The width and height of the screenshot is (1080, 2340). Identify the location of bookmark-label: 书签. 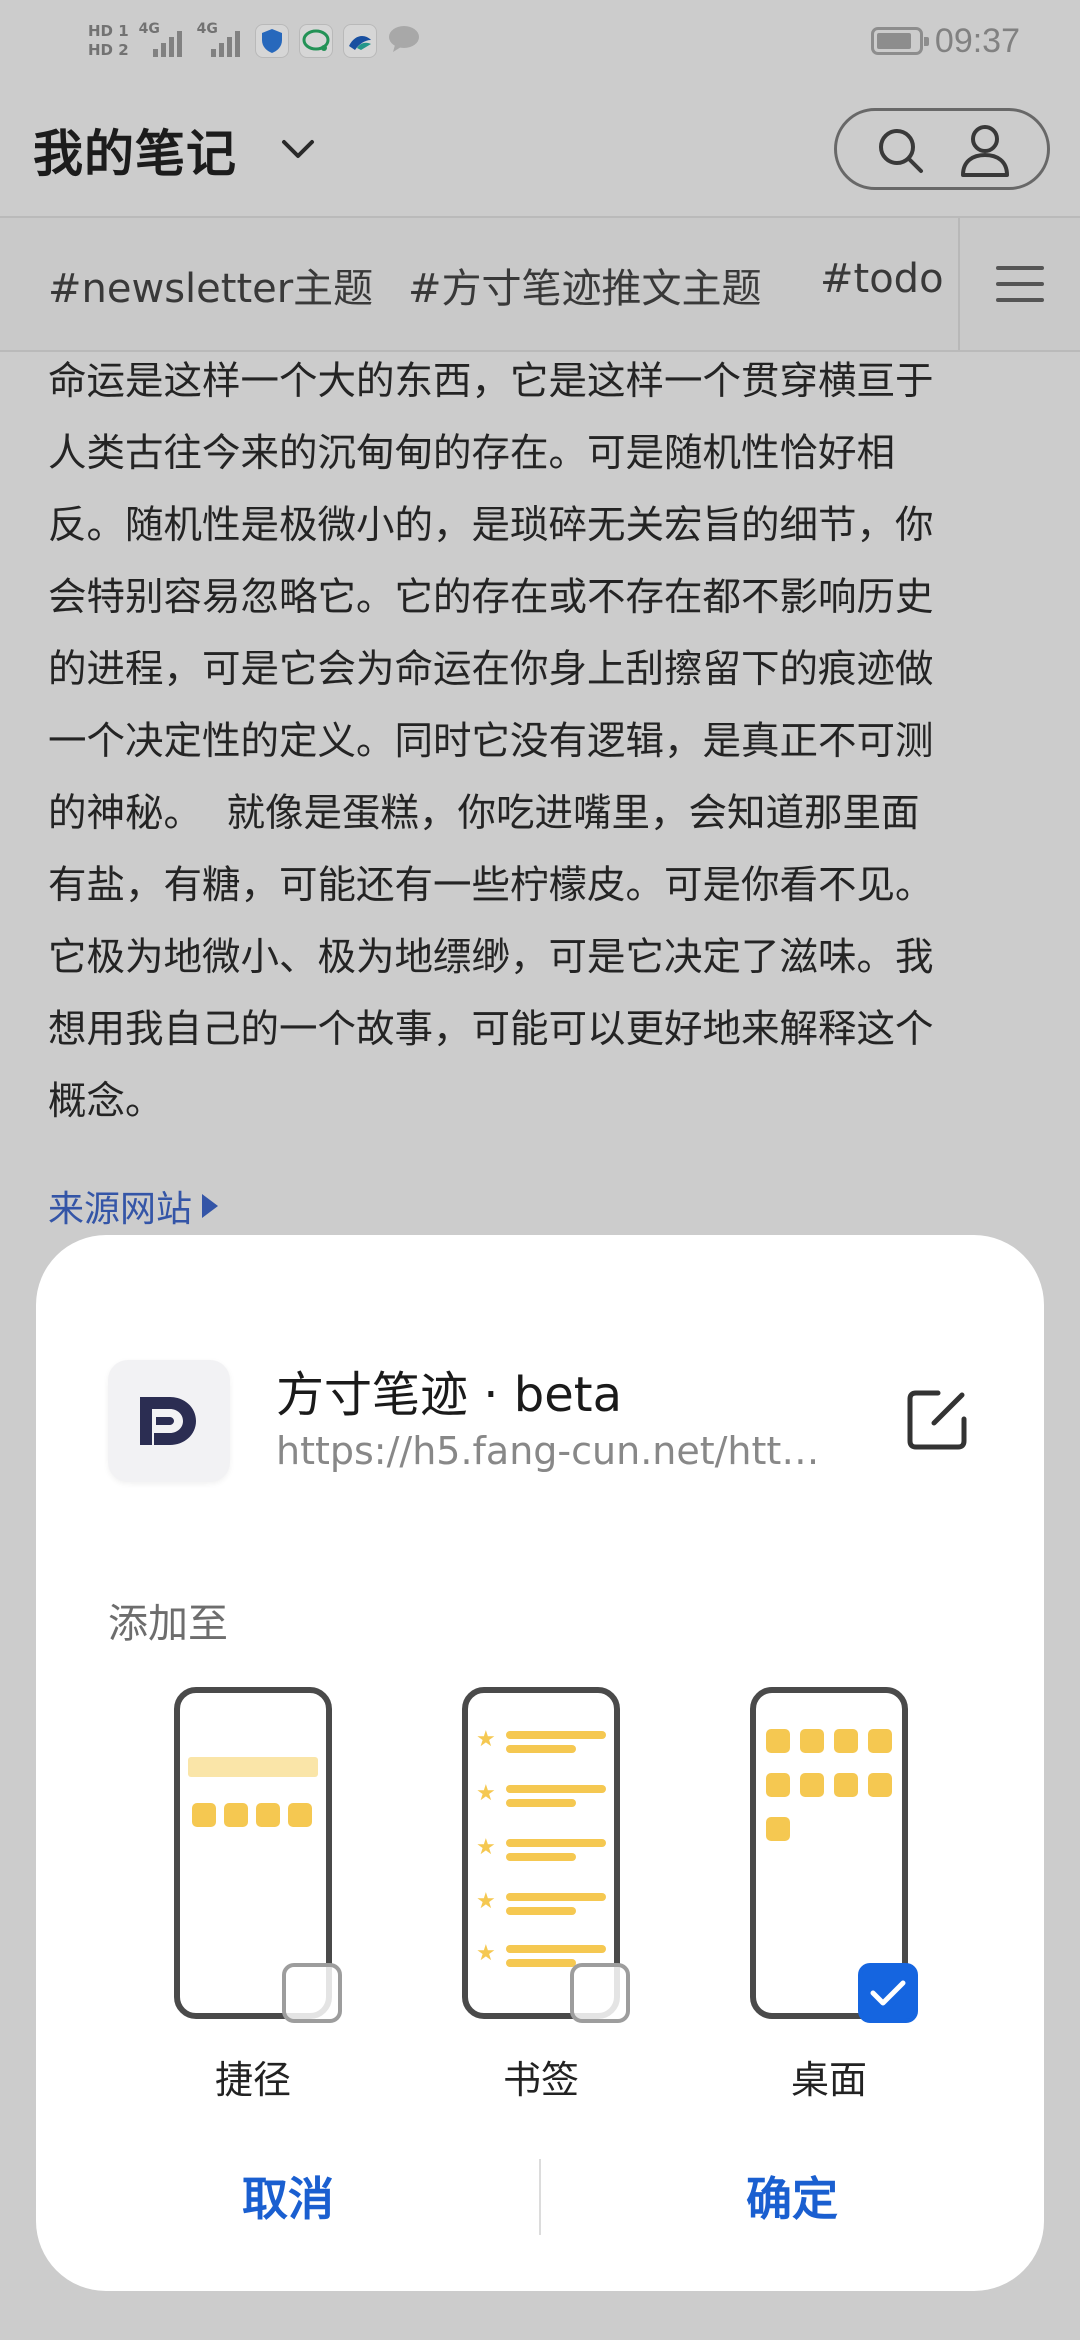
(540, 2080).